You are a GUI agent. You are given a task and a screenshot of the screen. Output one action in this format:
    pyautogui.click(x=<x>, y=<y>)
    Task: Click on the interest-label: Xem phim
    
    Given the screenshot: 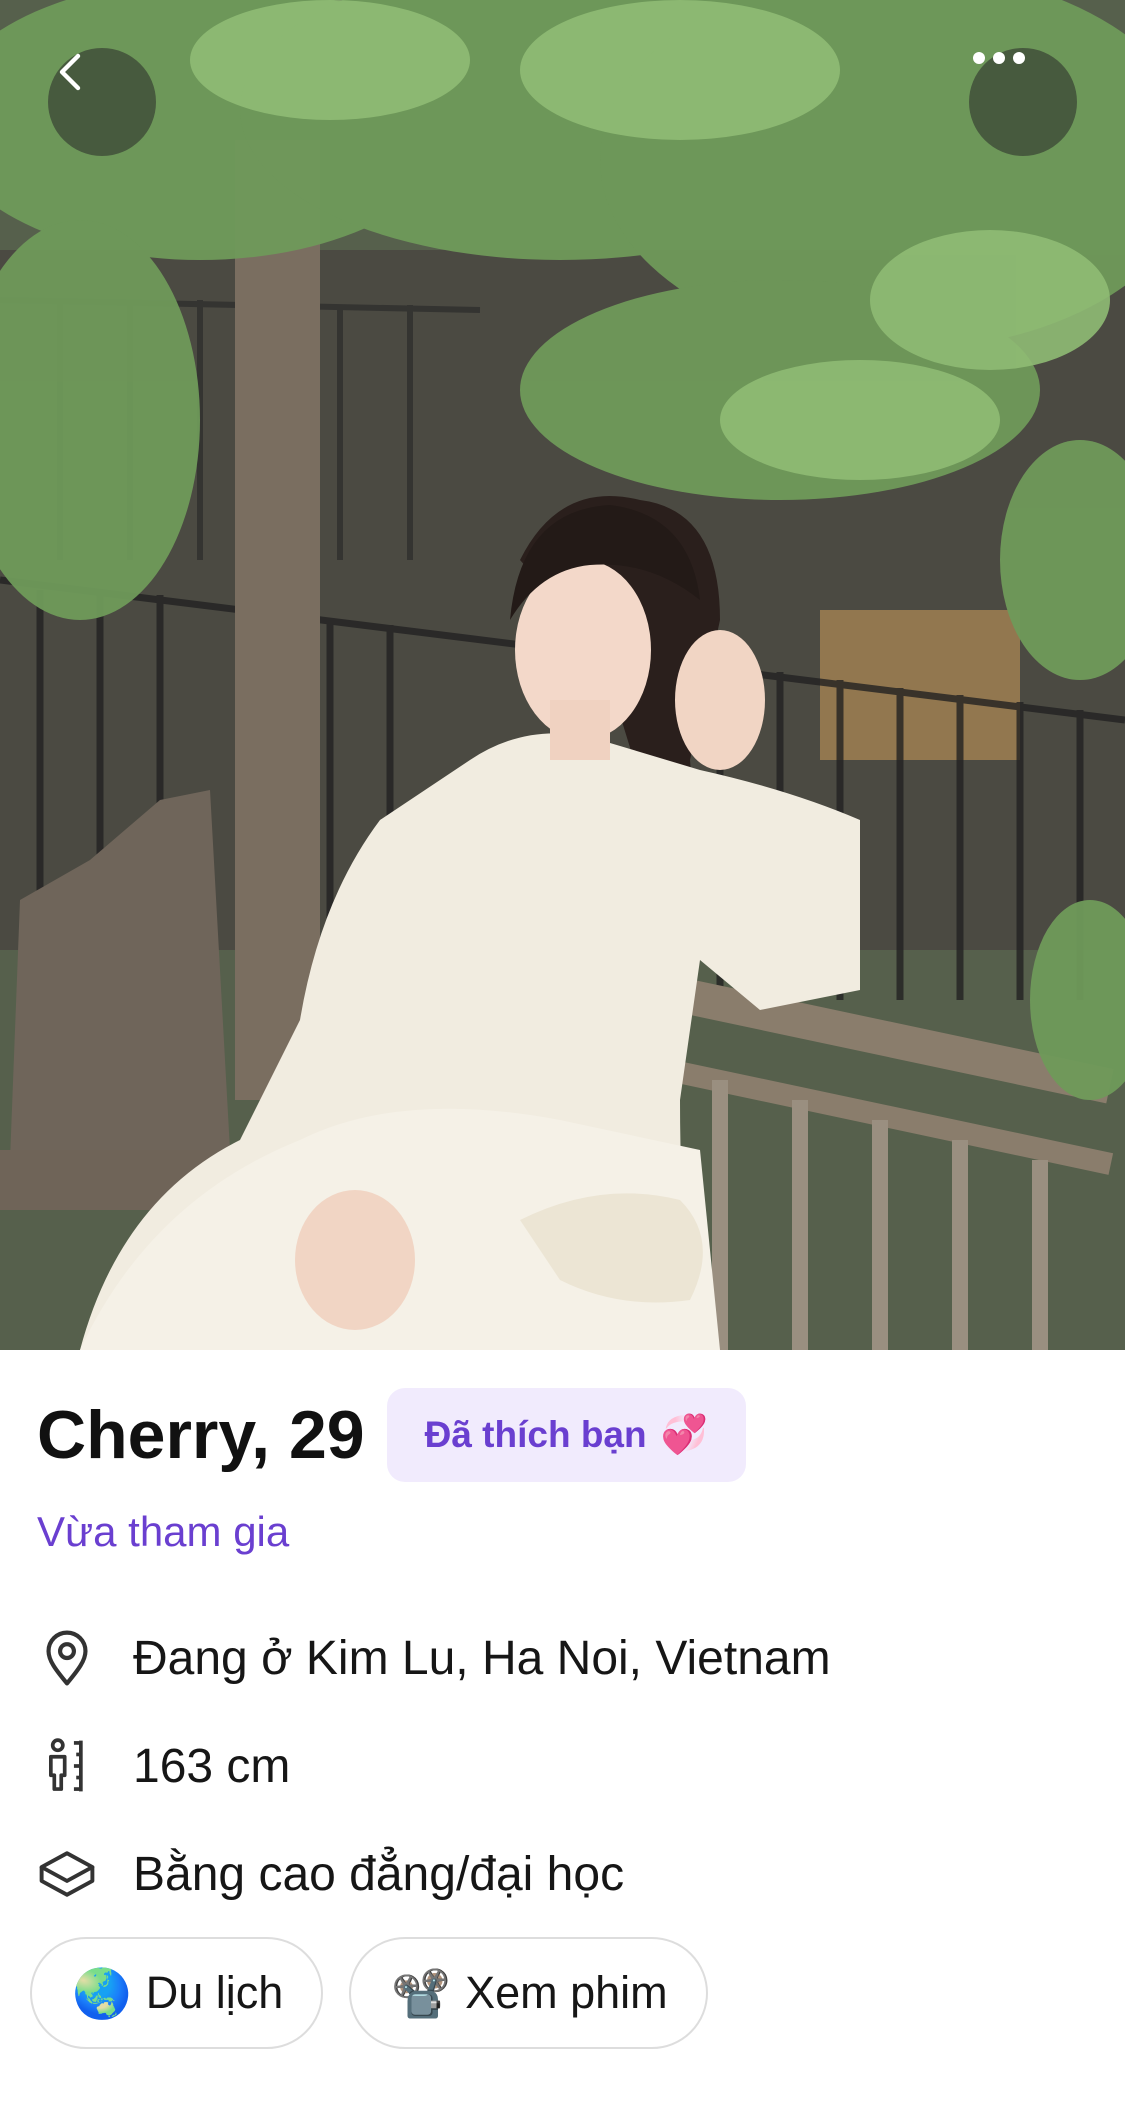 What is the action you would take?
    pyautogui.click(x=566, y=1992)
    